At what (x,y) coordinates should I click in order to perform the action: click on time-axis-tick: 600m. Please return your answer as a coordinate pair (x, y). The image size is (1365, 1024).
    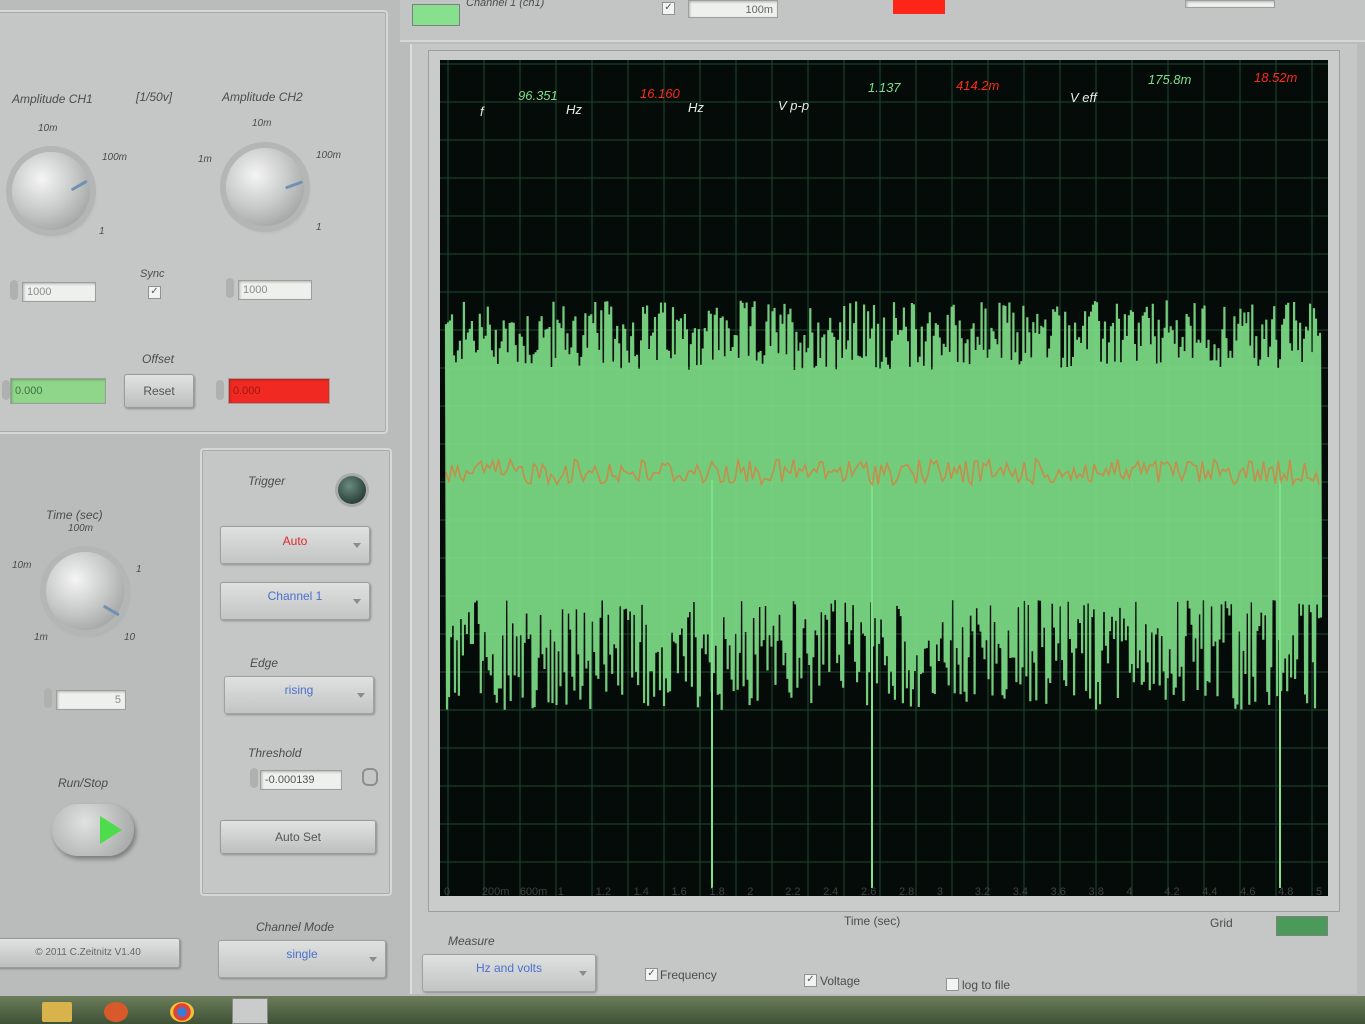
    Looking at the image, I should click on (533, 892).